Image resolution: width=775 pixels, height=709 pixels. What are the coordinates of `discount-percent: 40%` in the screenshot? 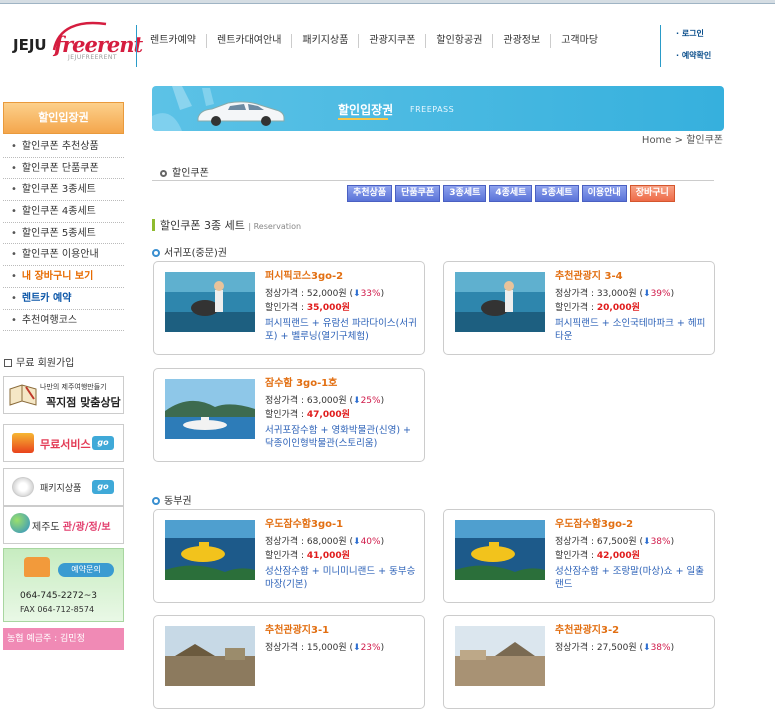 It's located at (370, 542).